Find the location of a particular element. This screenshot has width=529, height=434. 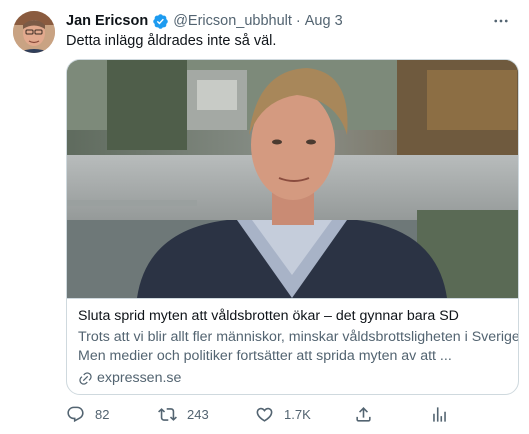

retweet-count: 243 is located at coordinates (198, 414).